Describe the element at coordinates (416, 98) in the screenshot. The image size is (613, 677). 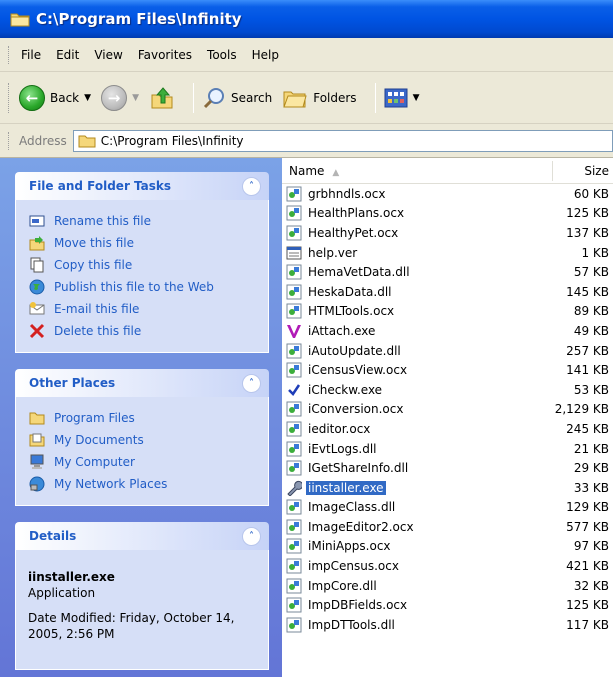
I see `views-dropdown-icon: ▼` at that location.